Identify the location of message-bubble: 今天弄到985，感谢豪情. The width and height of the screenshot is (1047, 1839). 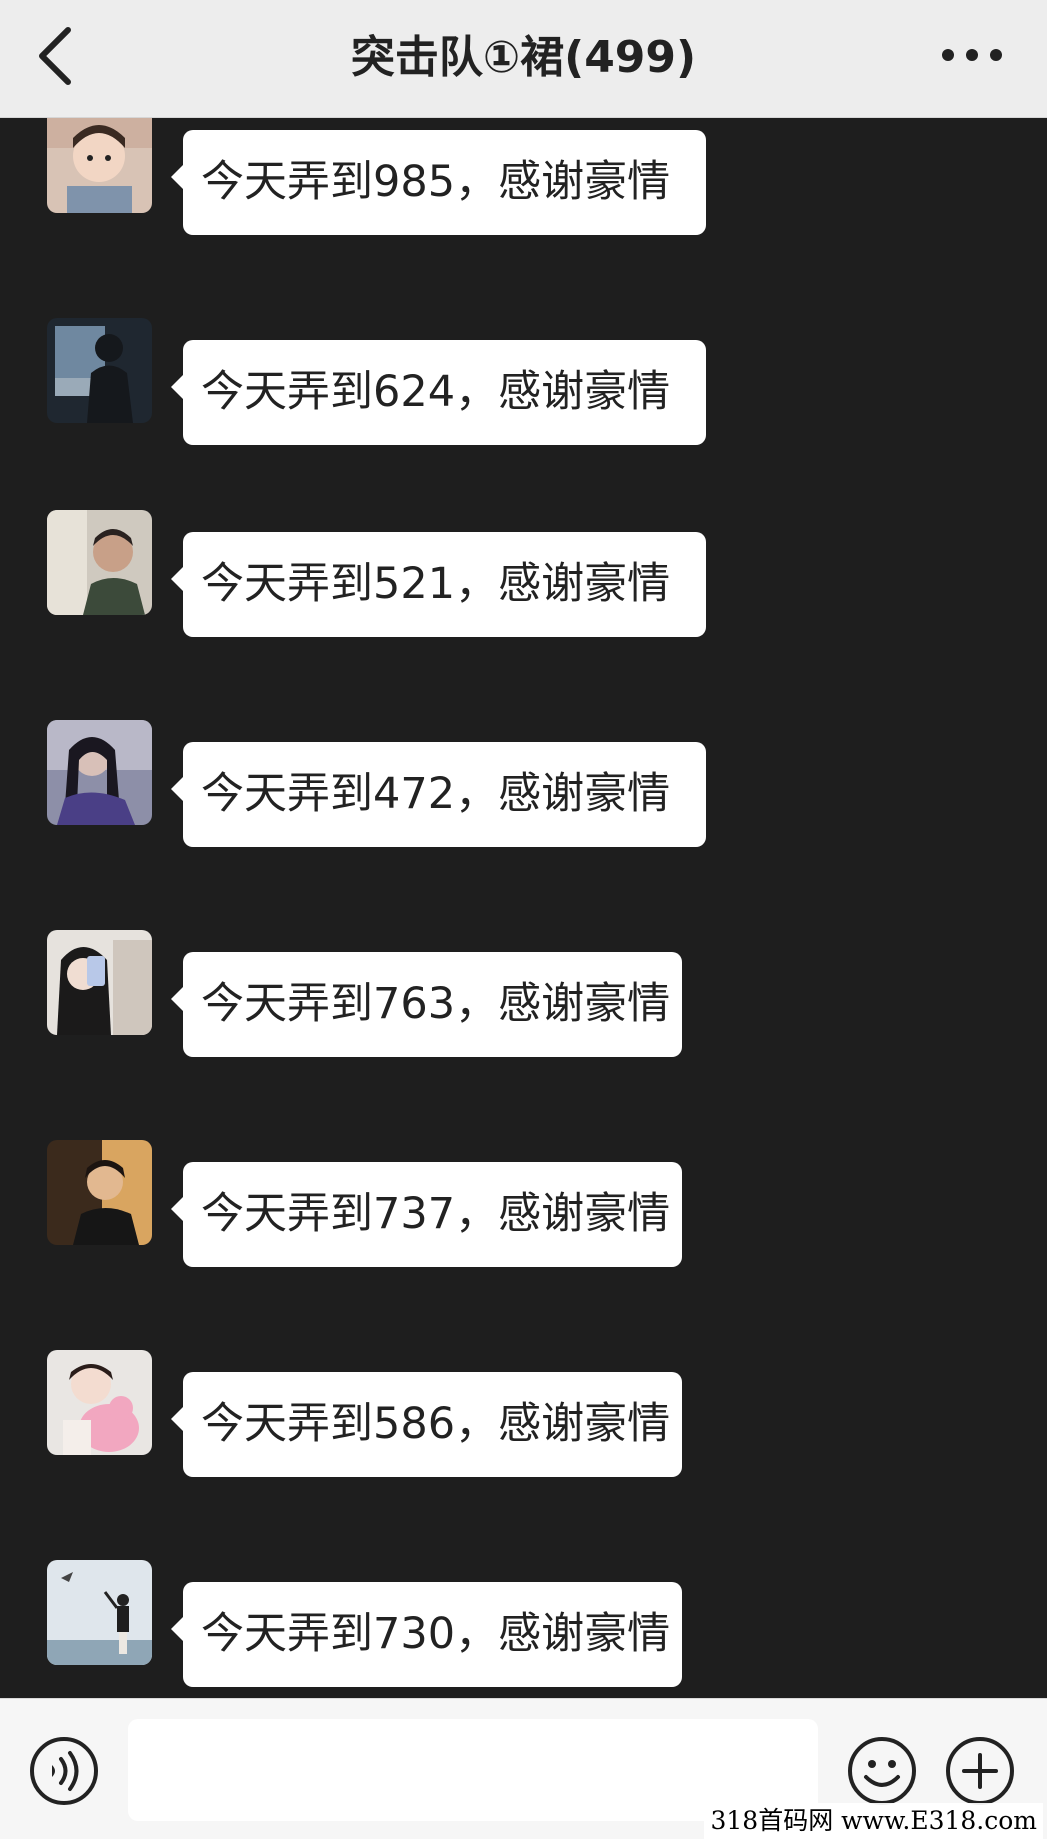
(438, 182).